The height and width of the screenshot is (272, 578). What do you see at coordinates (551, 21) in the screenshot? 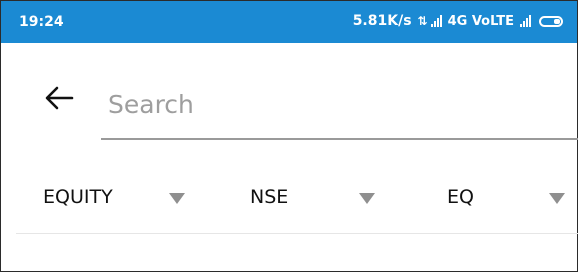
I see `battery-icon` at bounding box center [551, 21].